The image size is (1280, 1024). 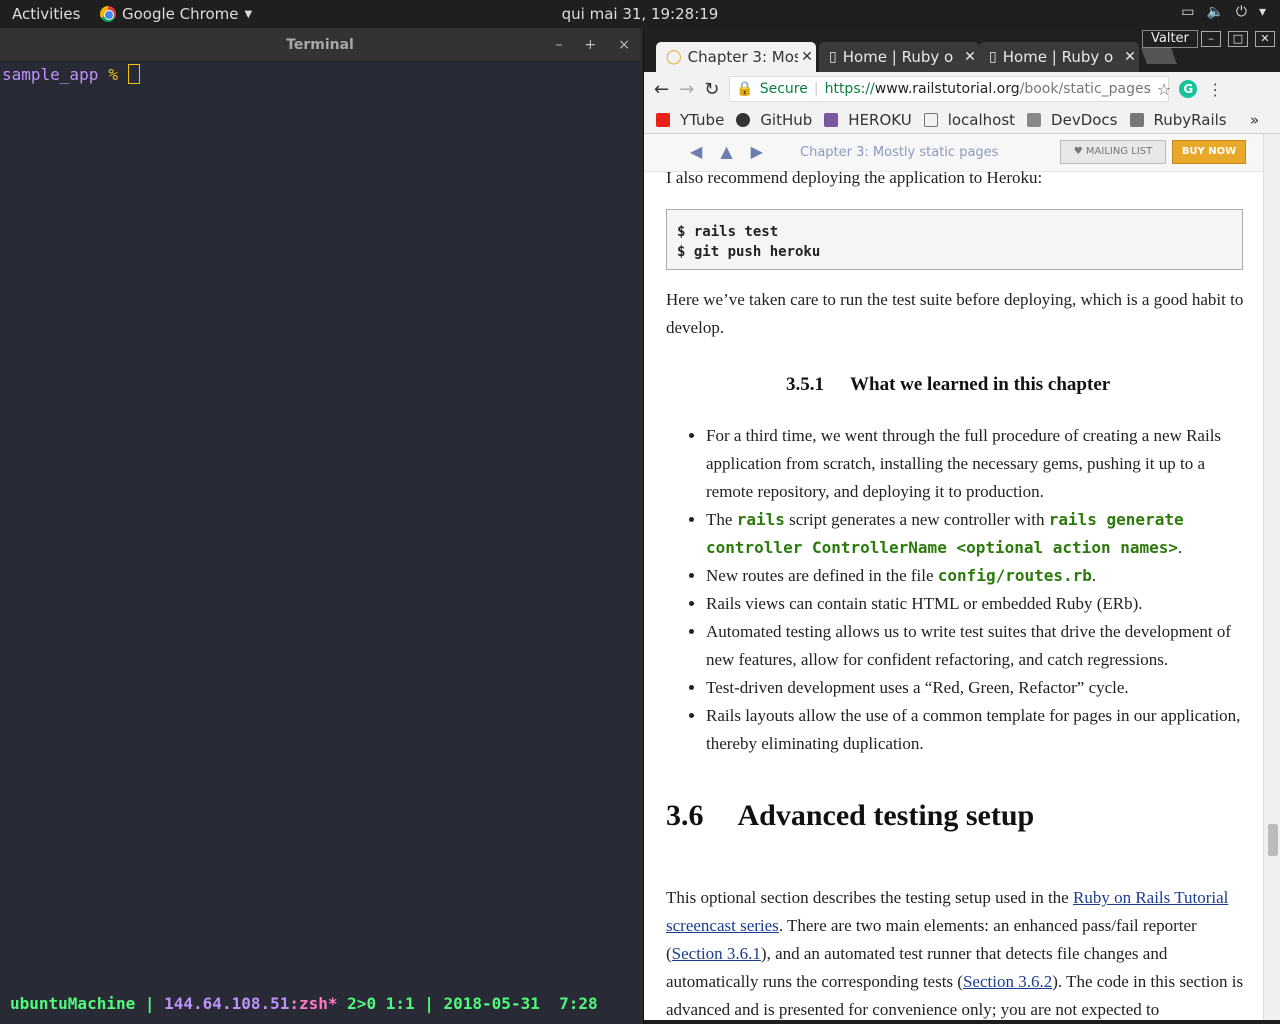 I want to click on status-rest: 2>0 1:1 | 2018-05-31 7:28, so click(x=467, y=1003).